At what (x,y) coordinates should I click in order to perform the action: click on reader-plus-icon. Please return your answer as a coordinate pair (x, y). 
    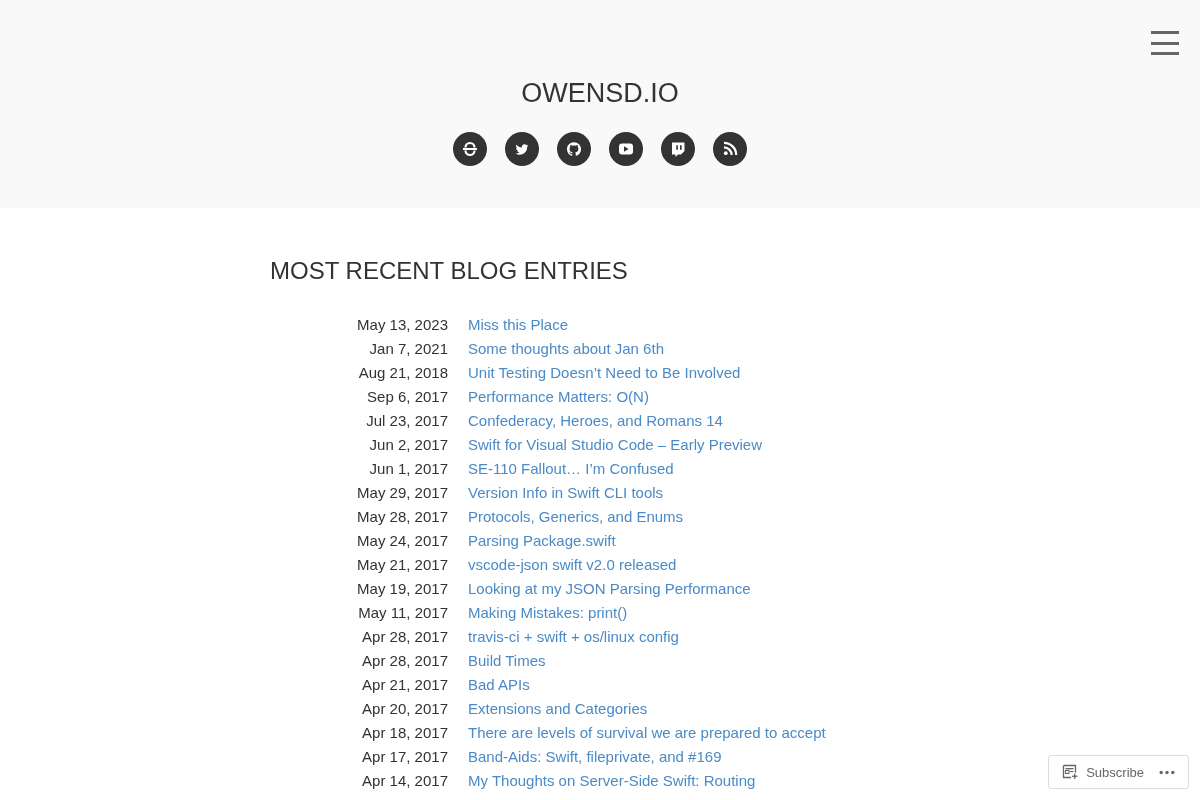
    Looking at the image, I should click on (1070, 772).